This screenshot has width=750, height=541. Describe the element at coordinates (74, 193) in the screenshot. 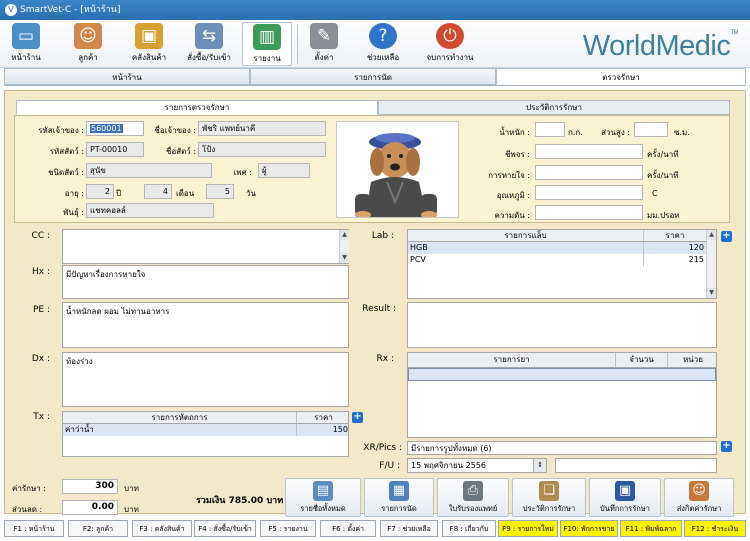

I see `age-label: อายุ :` at that location.